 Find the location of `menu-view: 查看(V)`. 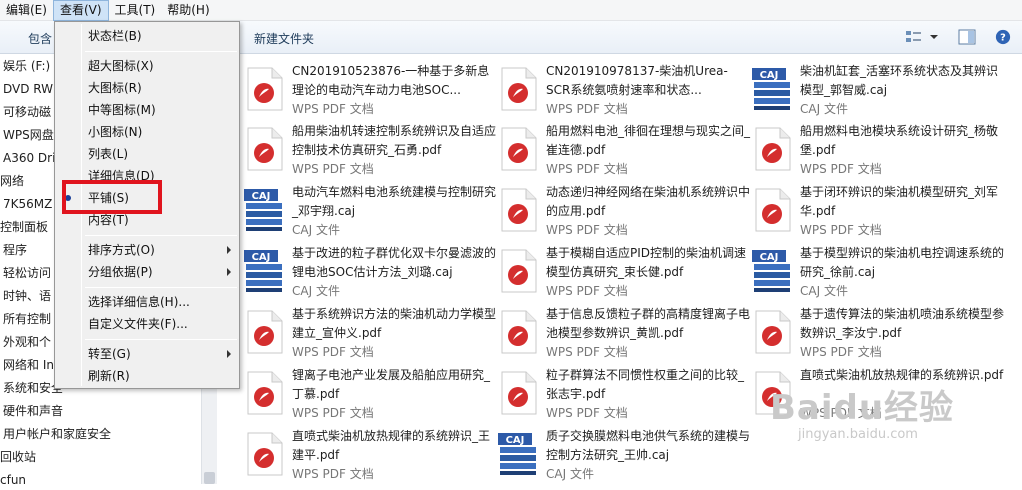

menu-view: 查看(V) is located at coordinates (80, 10).